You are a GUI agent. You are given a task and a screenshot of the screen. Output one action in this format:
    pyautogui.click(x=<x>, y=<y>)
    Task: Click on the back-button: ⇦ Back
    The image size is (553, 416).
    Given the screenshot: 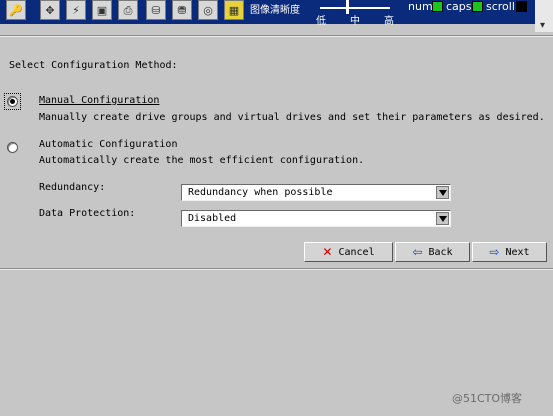 What is the action you would take?
    pyautogui.click(x=432, y=252)
    